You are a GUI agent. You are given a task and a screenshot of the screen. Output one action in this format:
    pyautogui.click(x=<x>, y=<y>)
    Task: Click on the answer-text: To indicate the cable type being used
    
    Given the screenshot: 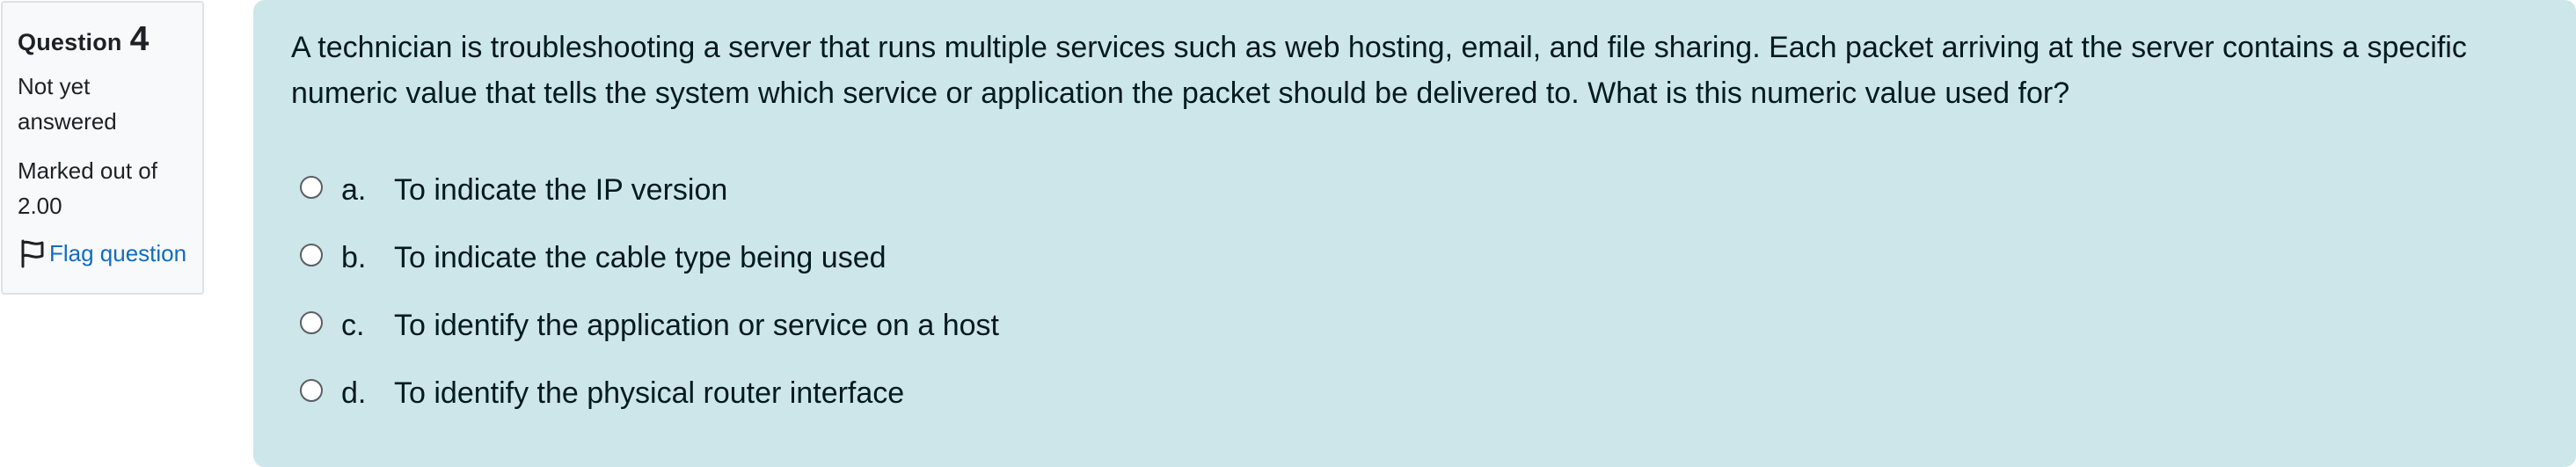 What is the action you would take?
    pyautogui.click(x=640, y=257)
    